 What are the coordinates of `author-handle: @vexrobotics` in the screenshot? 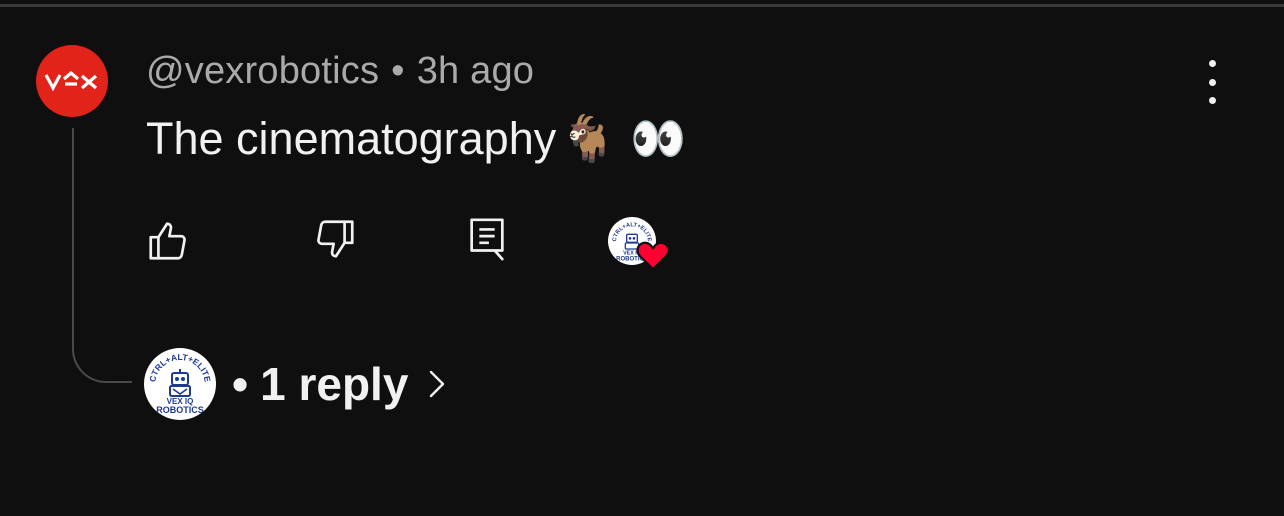 It's located at (262, 71).